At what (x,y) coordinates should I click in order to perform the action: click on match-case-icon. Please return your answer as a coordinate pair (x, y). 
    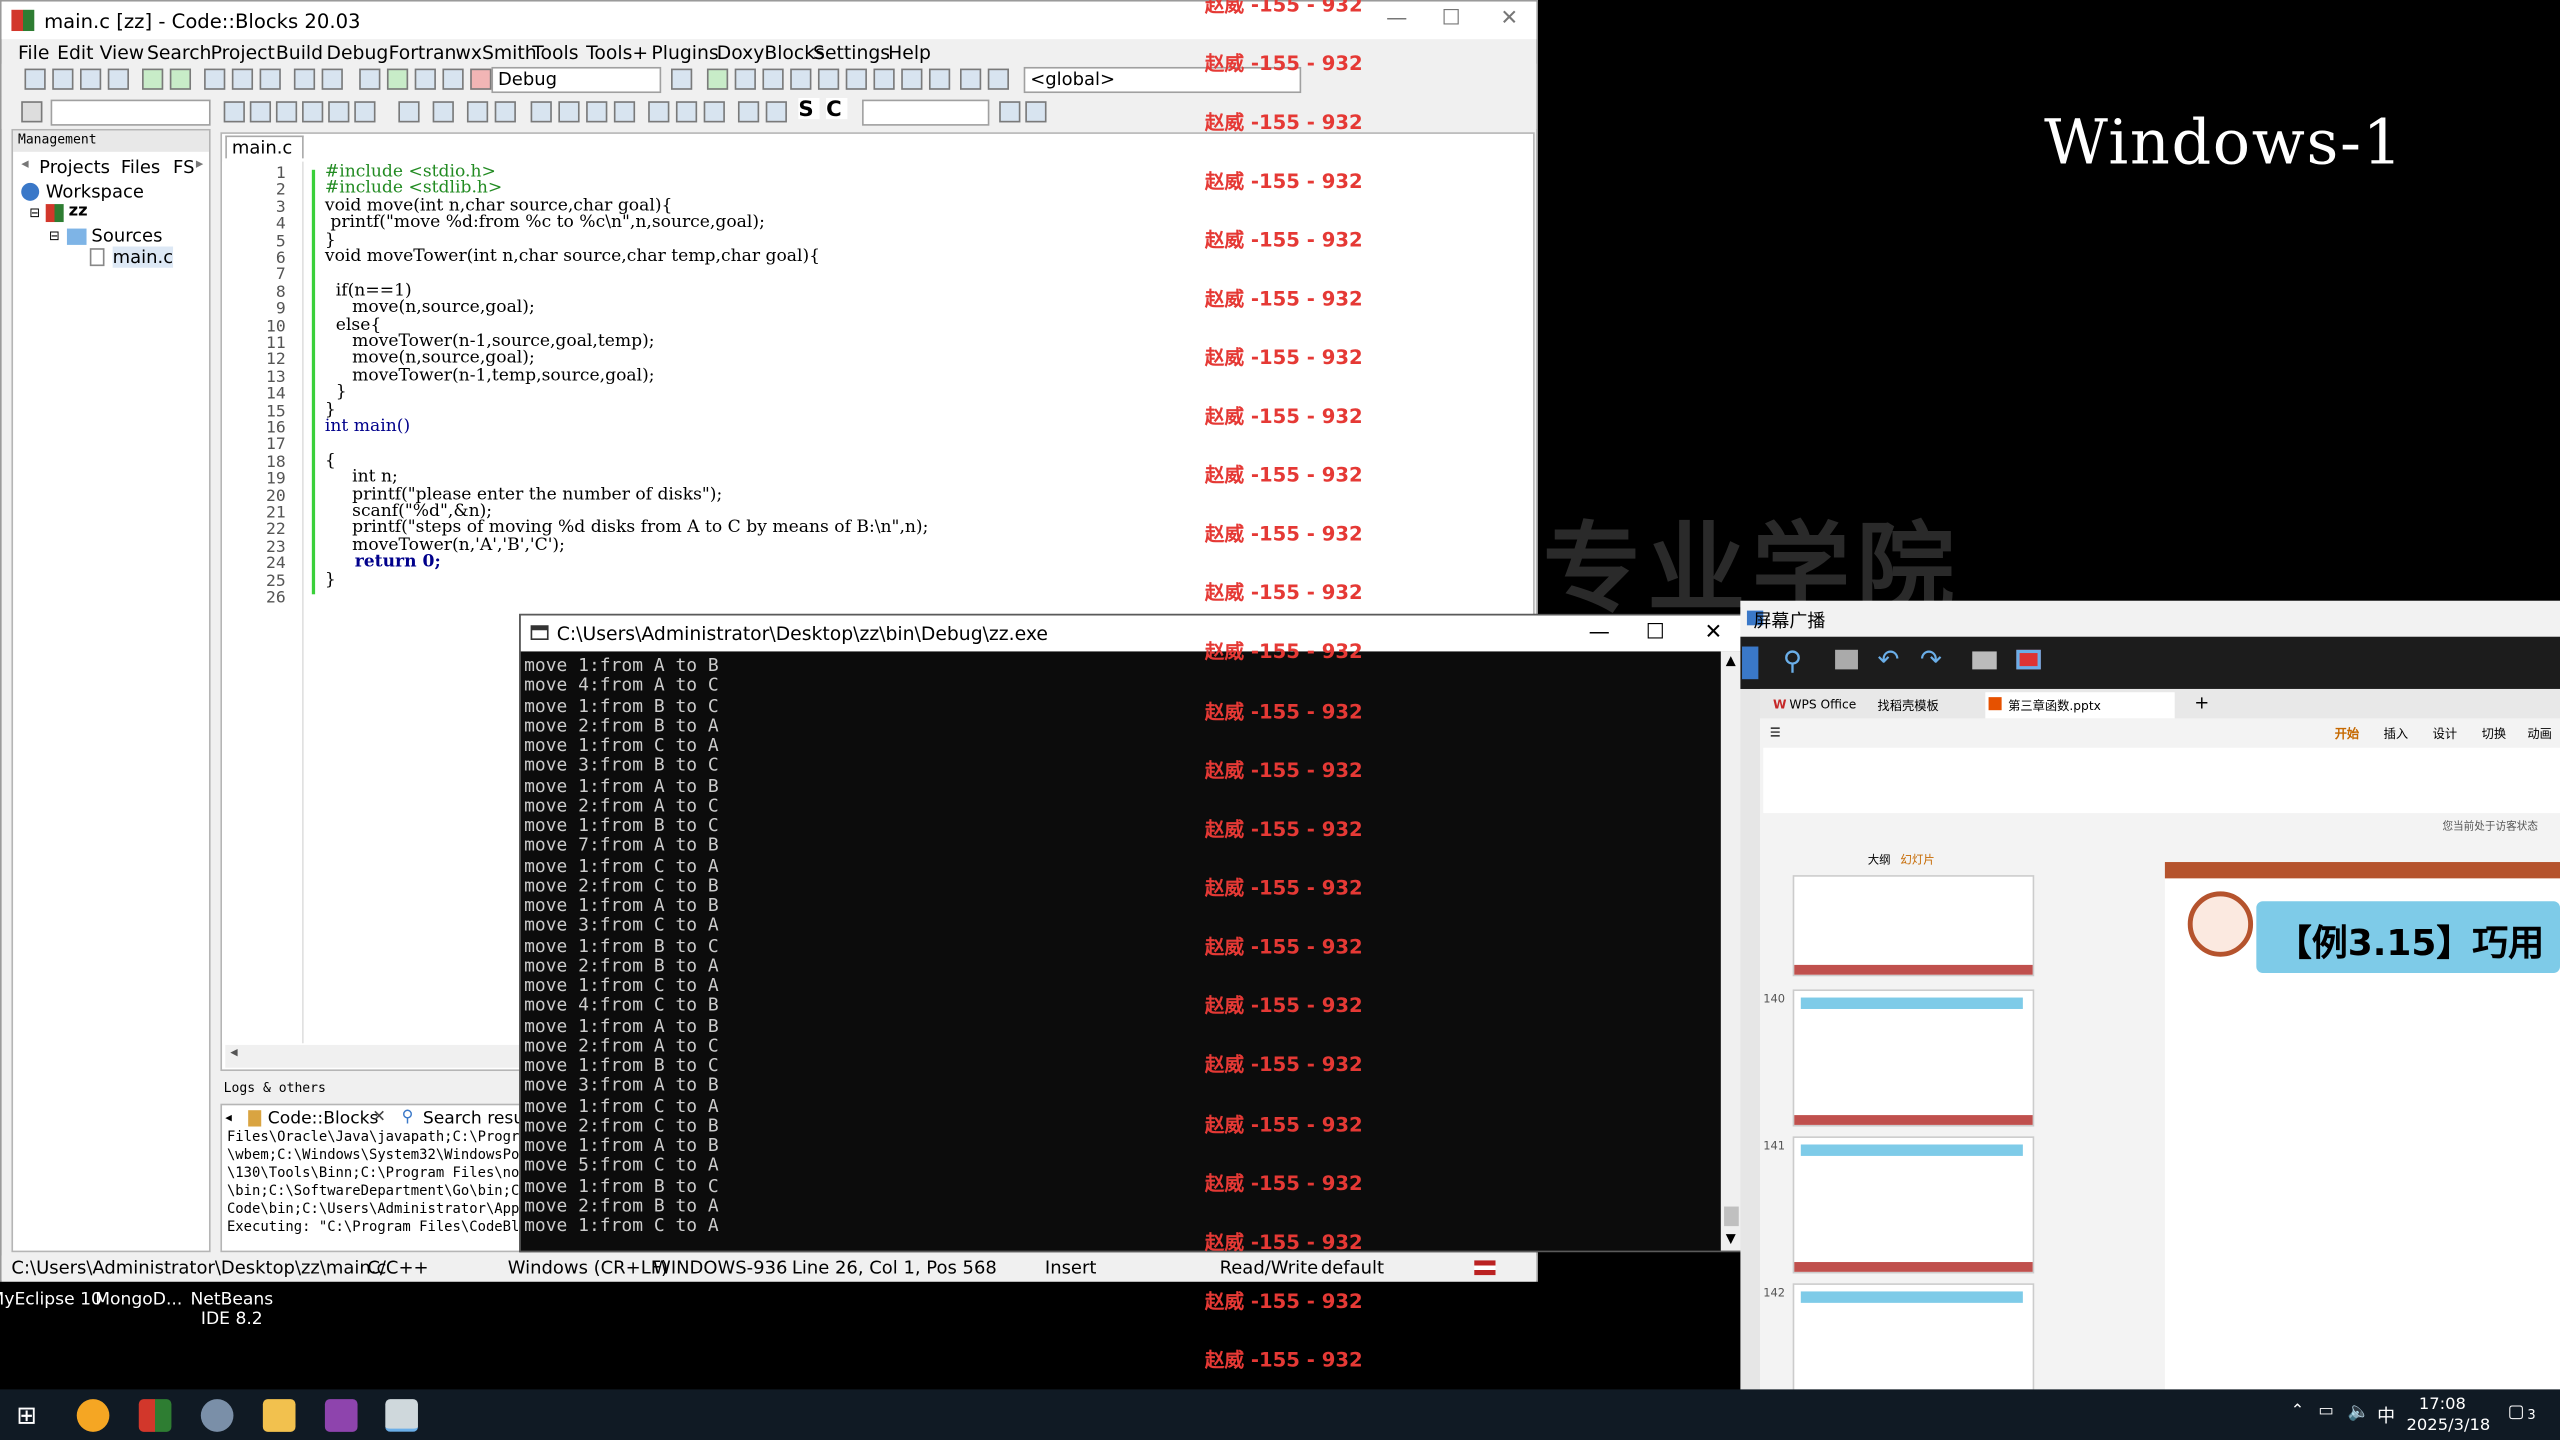
    Looking at the image, I should click on (339, 112).